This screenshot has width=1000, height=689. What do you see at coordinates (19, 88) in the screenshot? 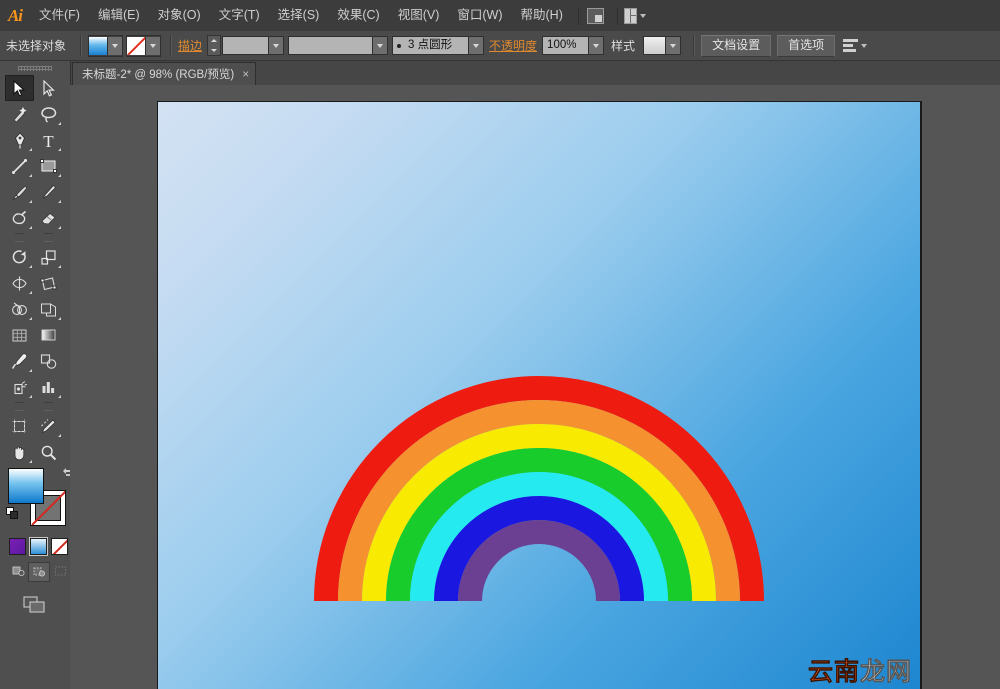
I see `selection-tool` at bounding box center [19, 88].